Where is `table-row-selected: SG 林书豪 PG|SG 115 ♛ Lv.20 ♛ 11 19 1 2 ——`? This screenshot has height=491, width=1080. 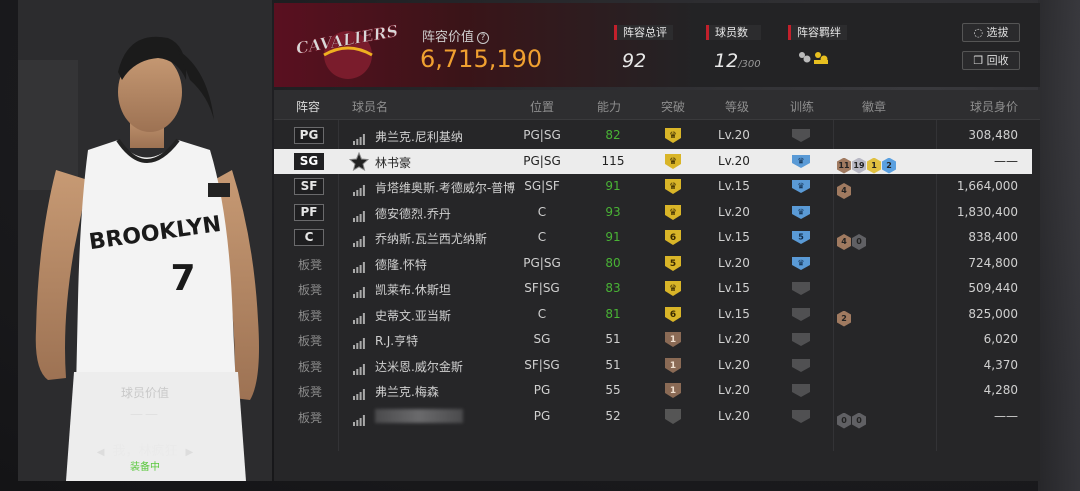
table-row-selected: SG 林书豪 PG|SG 115 ♛ Lv.20 ♛ 11 19 1 2 —— is located at coordinates (653, 161).